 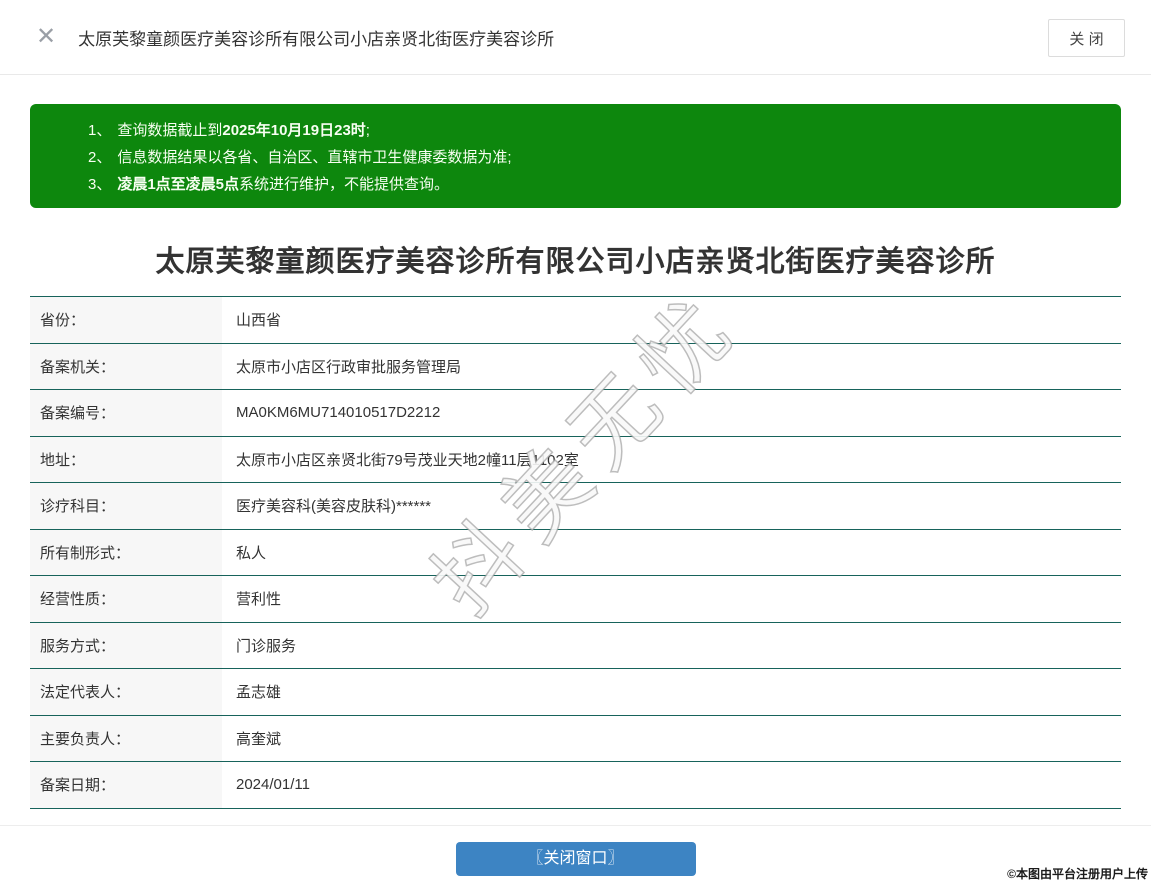 I want to click on field-value: 山西省, so click(x=671, y=320).